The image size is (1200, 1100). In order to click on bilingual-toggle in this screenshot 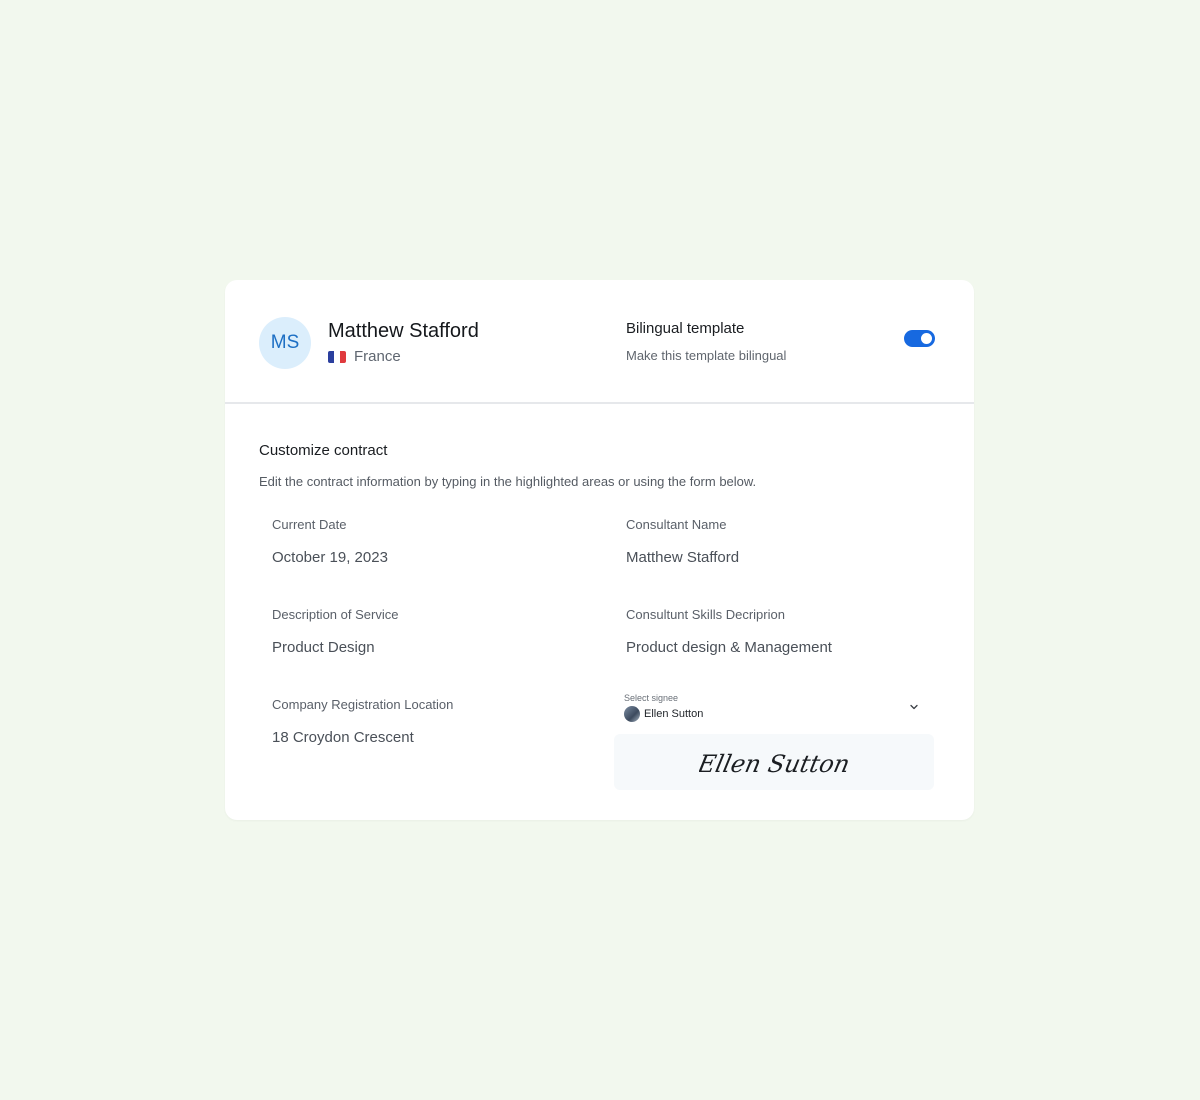, I will do `click(919, 338)`.